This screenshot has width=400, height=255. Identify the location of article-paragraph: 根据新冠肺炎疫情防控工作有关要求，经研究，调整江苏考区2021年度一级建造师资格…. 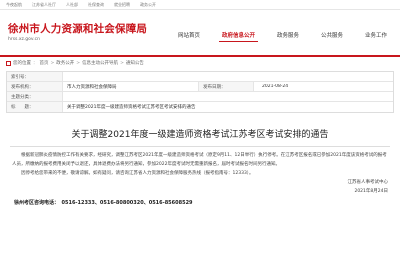
(199, 160).